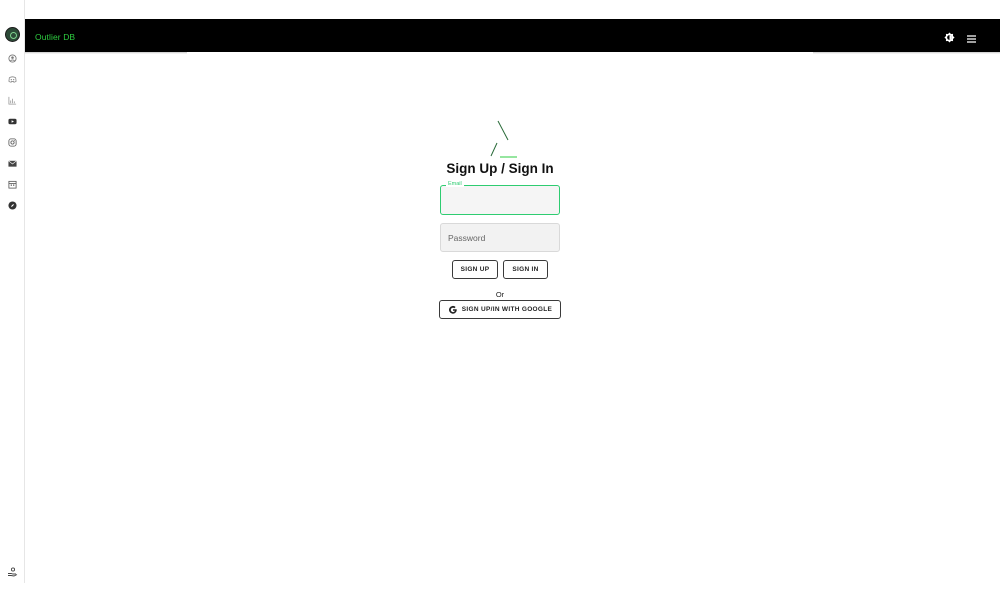 The height and width of the screenshot is (600, 1000). I want to click on sidebar, so click(12, 291).